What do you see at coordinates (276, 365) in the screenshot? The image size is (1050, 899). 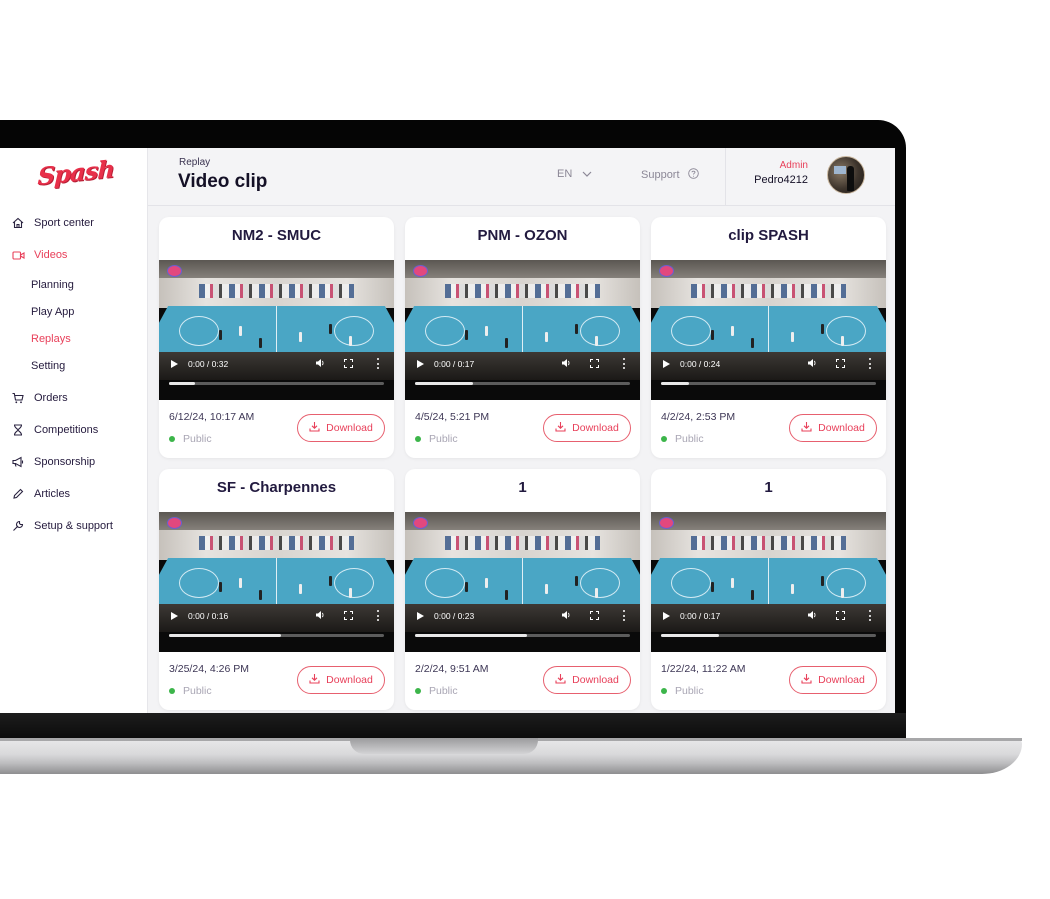 I see `video-controls: 0:00 / 0:32` at bounding box center [276, 365].